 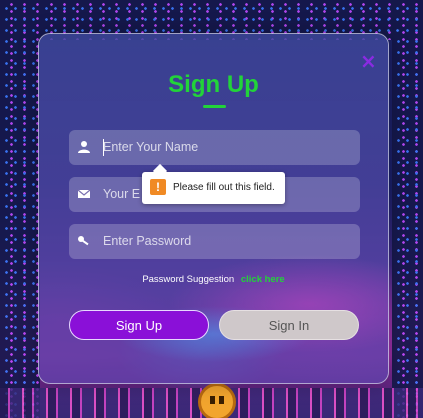 I want to click on name-placeholder: Enter Your Name, so click(x=151, y=147).